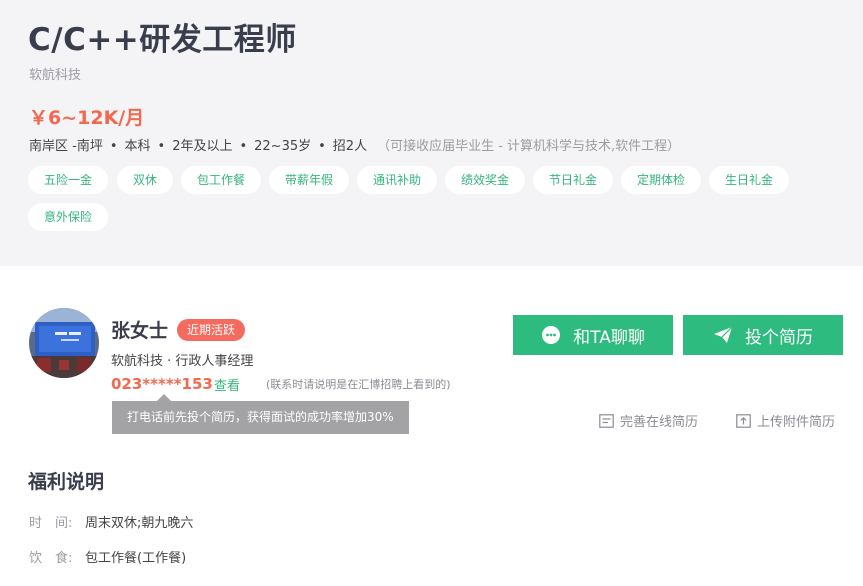 This screenshot has width=863, height=586. I want to click on benefits-section-title: 福利说明, so click(66, 482).